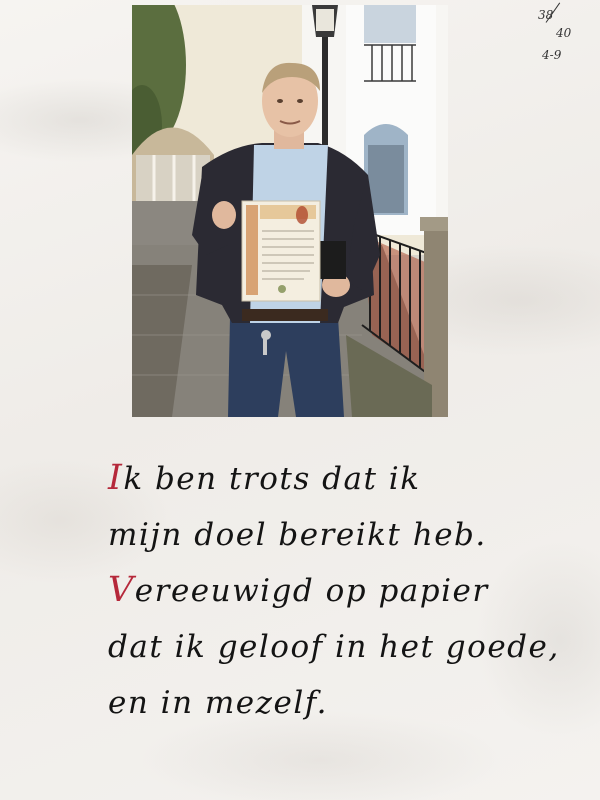  I want to click on caption-line: en in mezelf., so click(343, 702).